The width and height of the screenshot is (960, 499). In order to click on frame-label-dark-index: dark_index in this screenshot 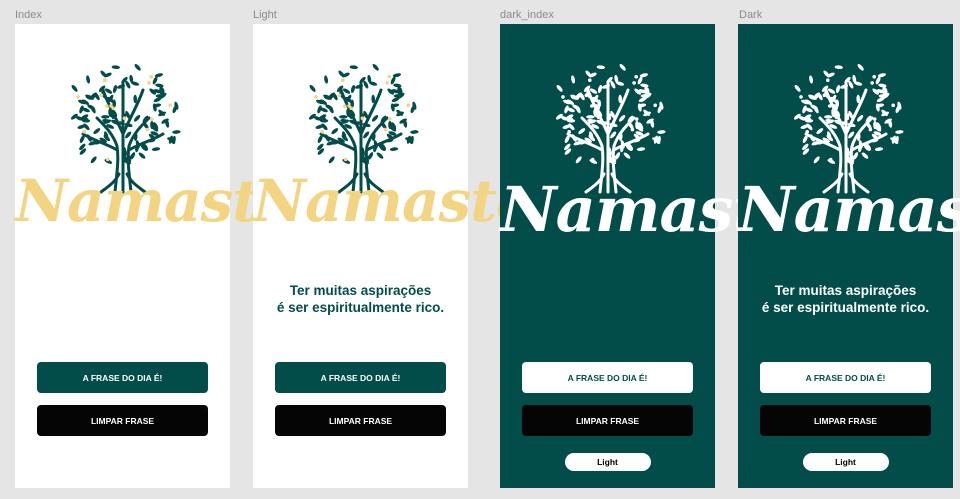, I will do `click(527, 15)`.